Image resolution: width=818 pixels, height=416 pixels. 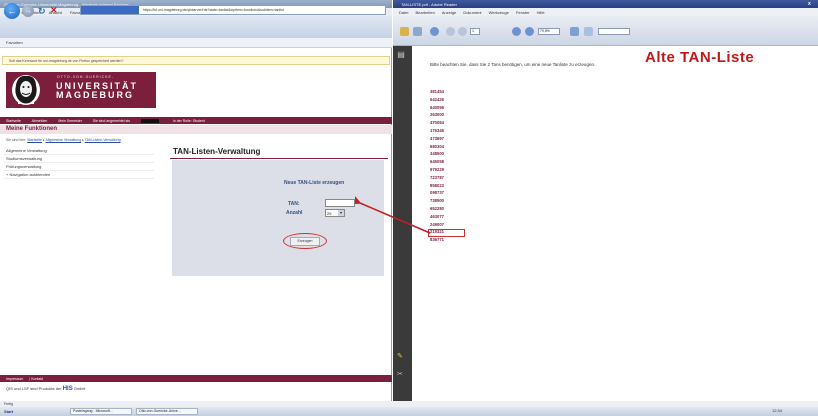 What do you see at coordinates (13, 121) in the screenshot?
I see `nav-home: Startseite` at bounding box center [13, 121].